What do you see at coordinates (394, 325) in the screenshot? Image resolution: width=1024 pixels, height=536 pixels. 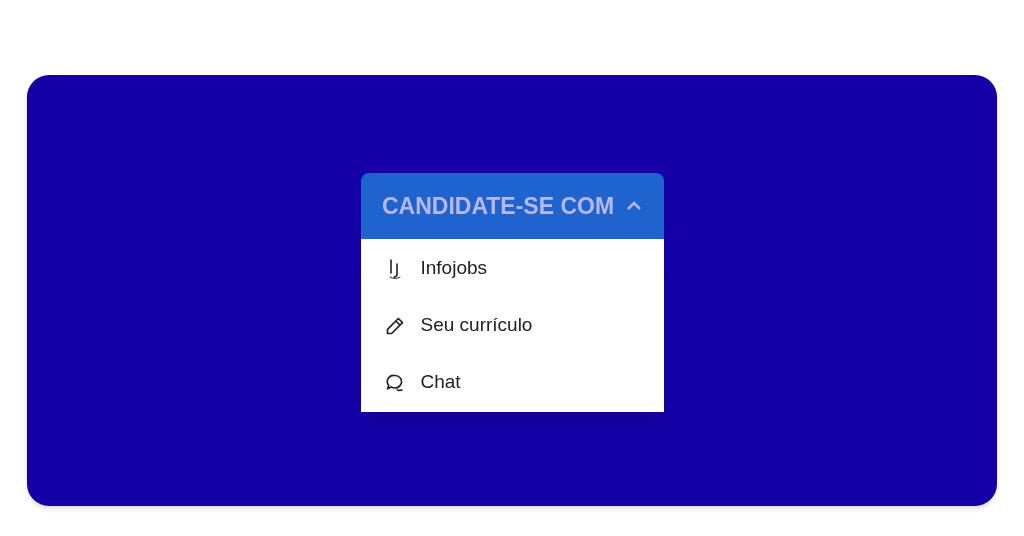 I see `pencil-icon` at bounding box center [394, 325].